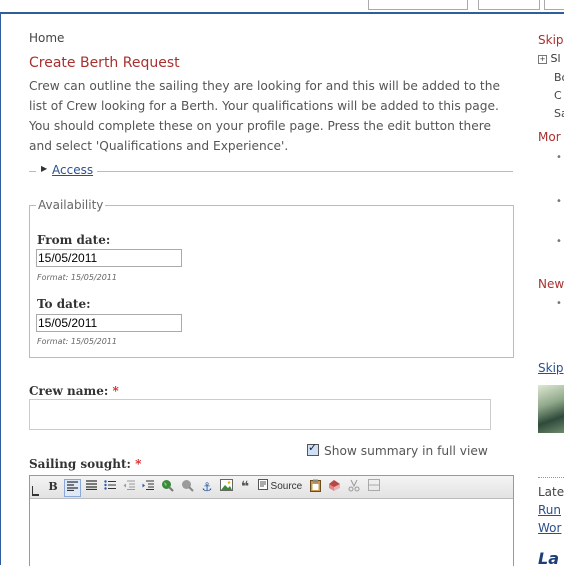  I want to click on crew-name-label: Crew name: *, so click(74, 391).